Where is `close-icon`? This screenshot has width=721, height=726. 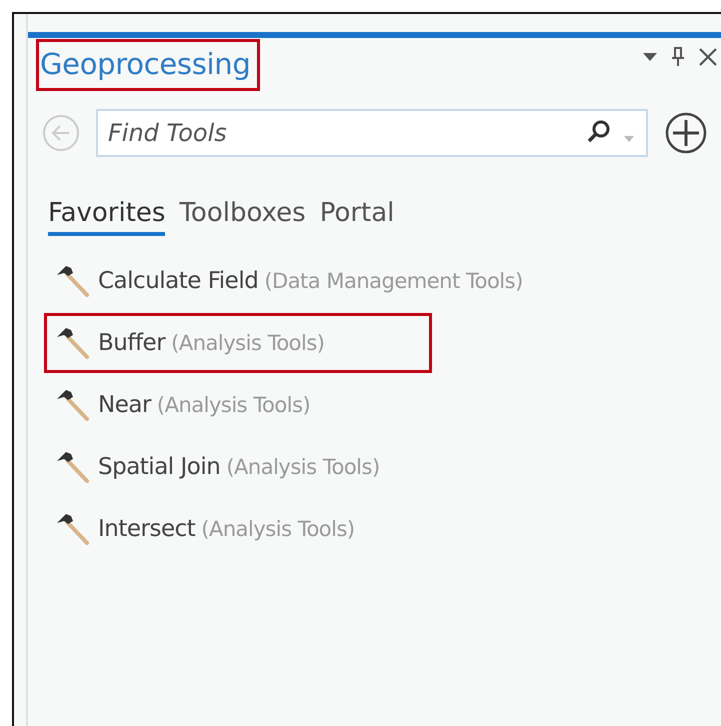
close-icon is located at coordinates (708, 57).